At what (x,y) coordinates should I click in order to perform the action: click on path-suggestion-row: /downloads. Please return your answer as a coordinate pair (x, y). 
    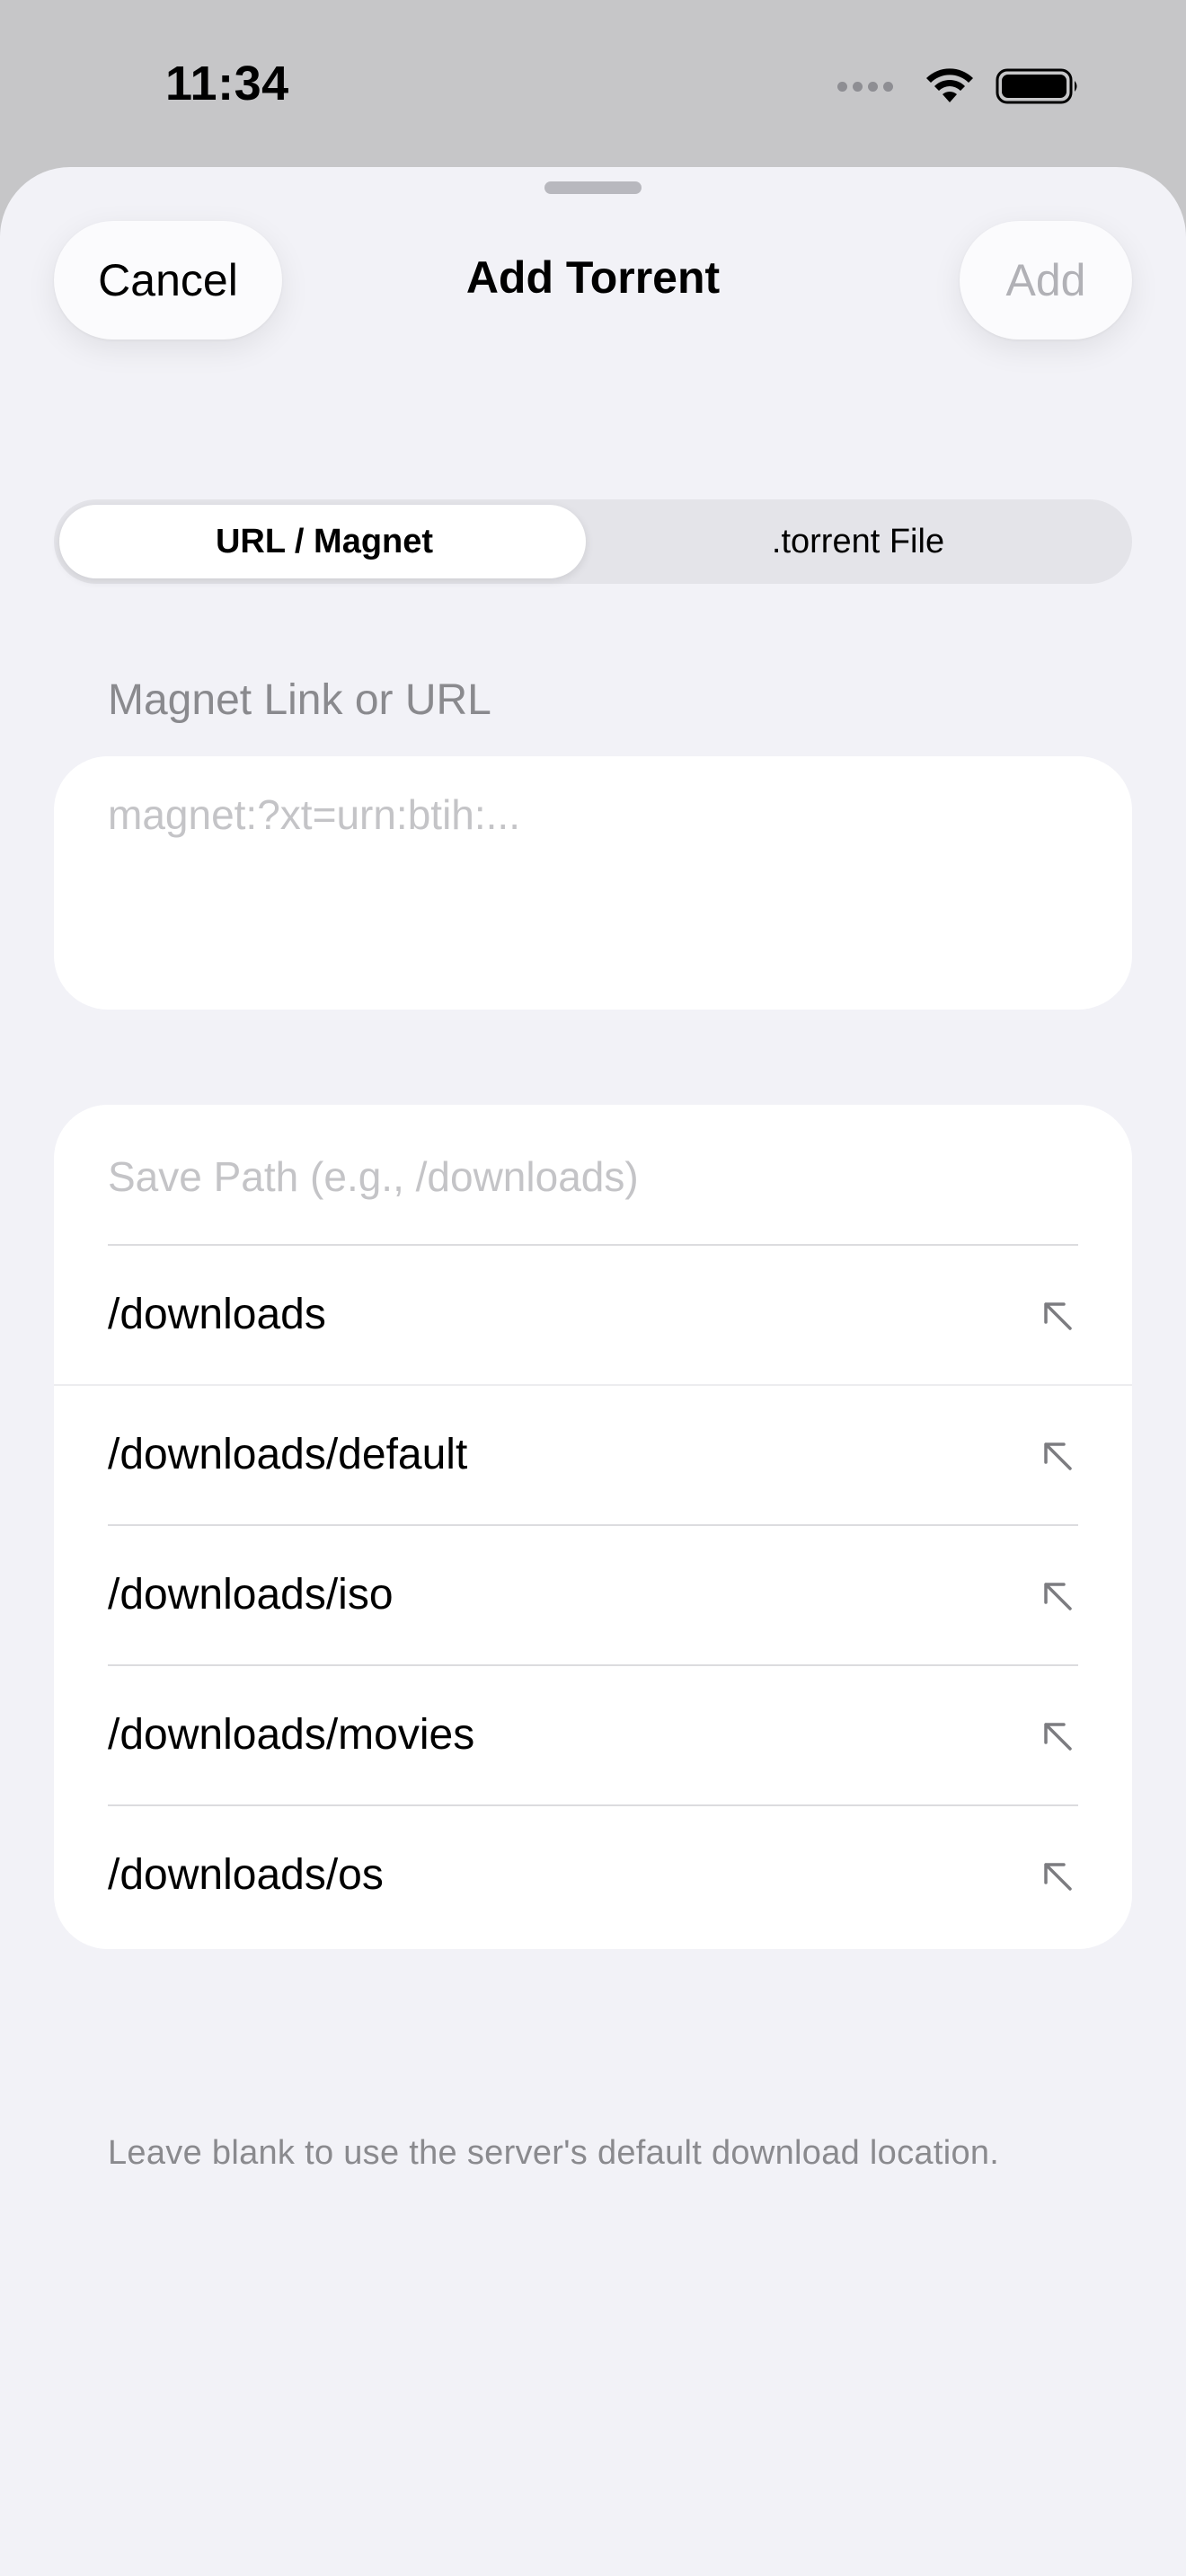
    Looking at the image, I should click on (593, 1315).